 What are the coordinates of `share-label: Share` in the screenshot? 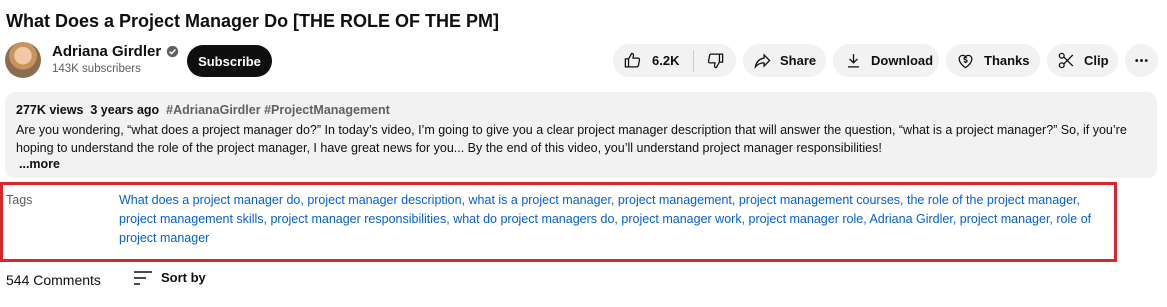 It's located at (798, 60).